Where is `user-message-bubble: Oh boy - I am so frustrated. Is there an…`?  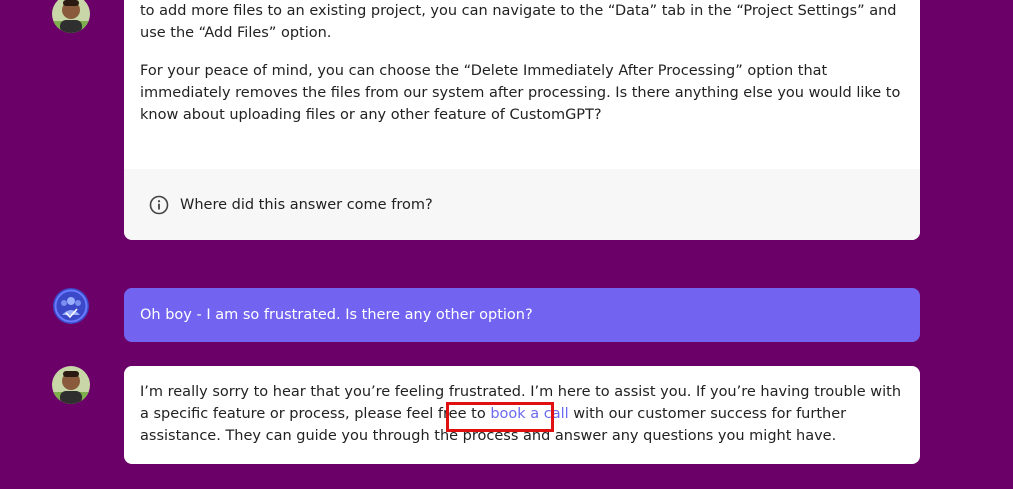
user-message-bubble: Oh boy - I am so frustrated. Is there an… is located at coordinates (522, 315).